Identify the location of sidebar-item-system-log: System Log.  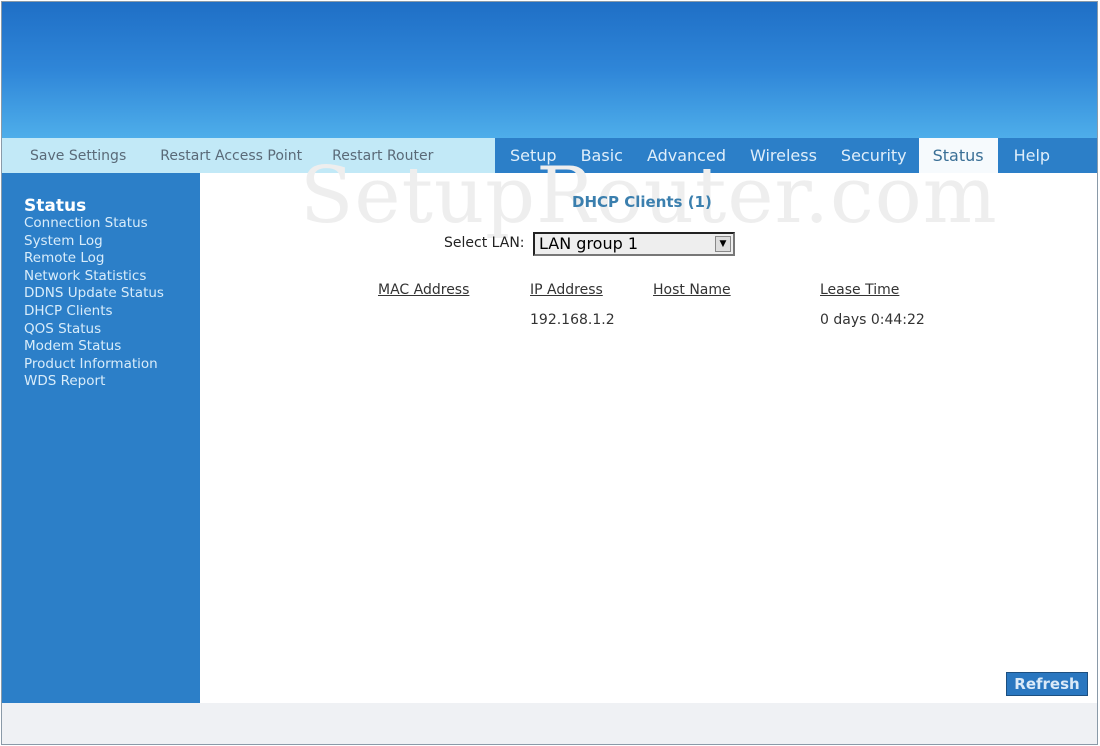
(112, 242).